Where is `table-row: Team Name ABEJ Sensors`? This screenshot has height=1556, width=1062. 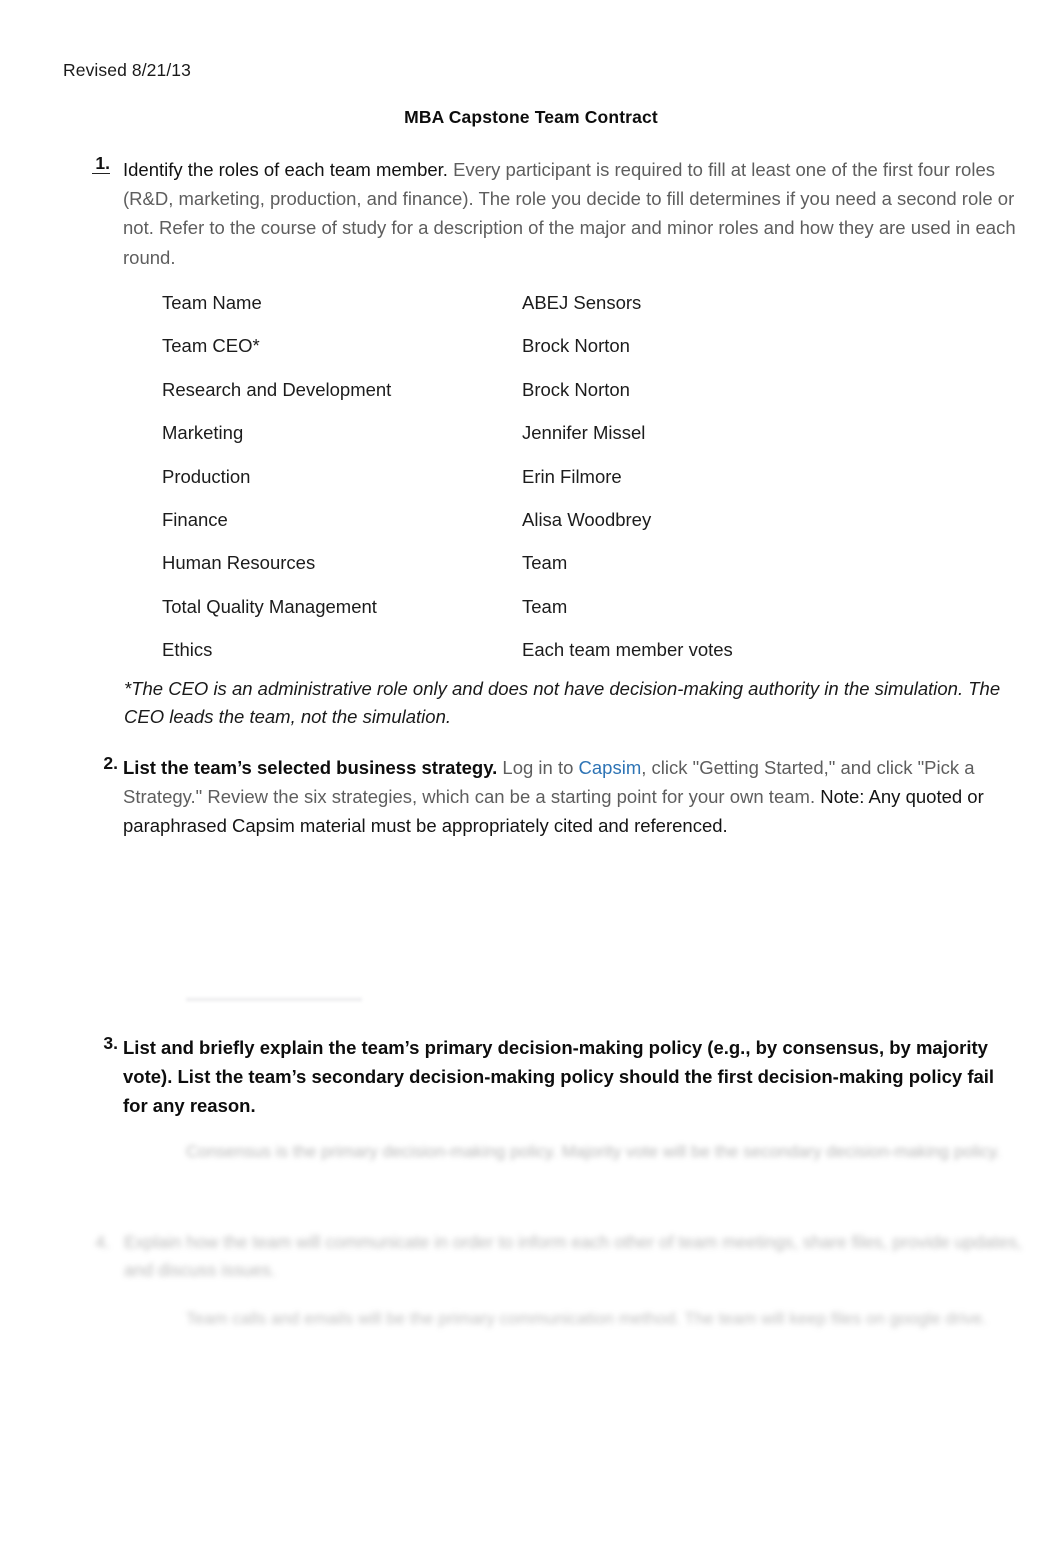
table-row: Team Name ABEJ Sensors is located at coordinates (512, 313).